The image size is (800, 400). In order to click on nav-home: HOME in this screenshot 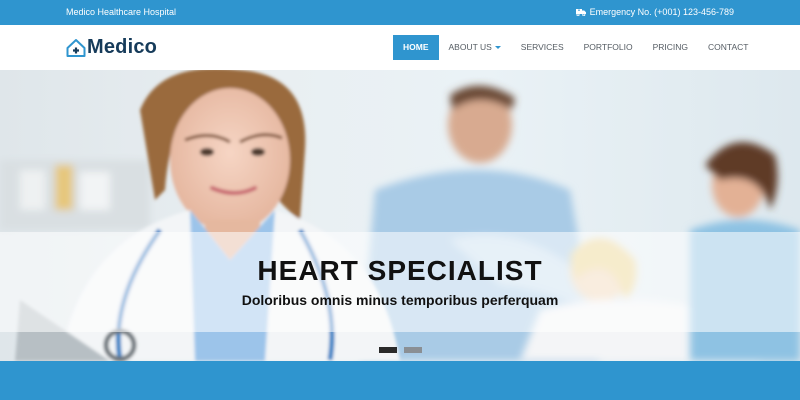, I will do `click(416, 47)`.